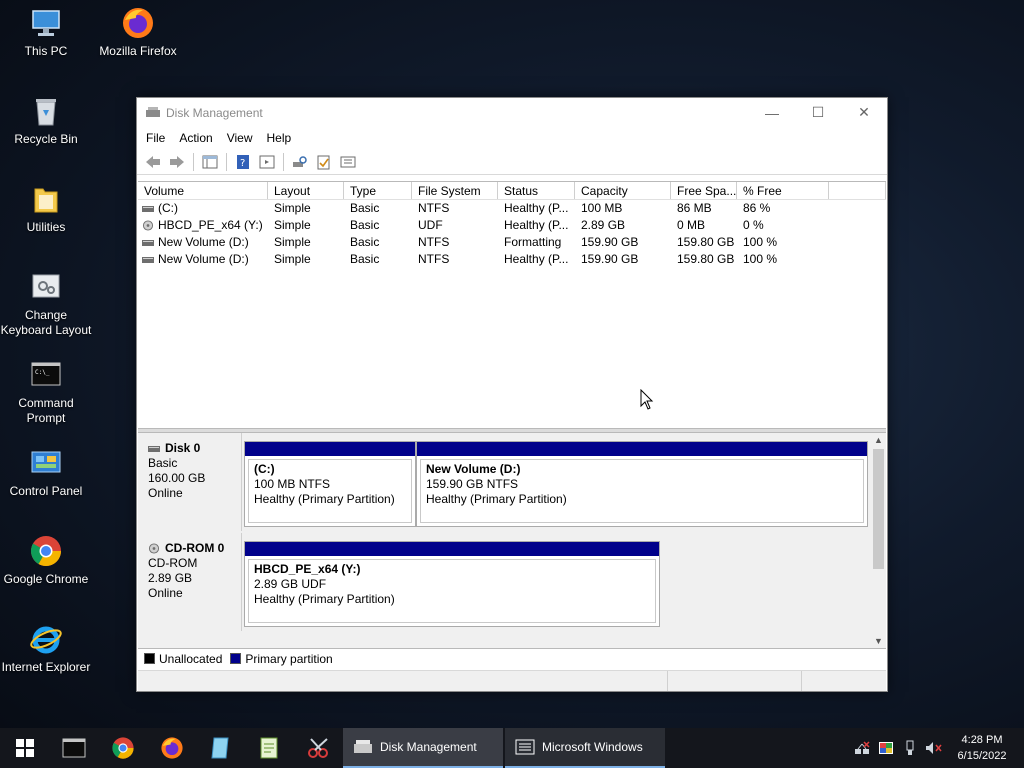  Describe the element at coordinates (73, 748) in the screenshot. I see `taskbar-command-prompt` at that location.